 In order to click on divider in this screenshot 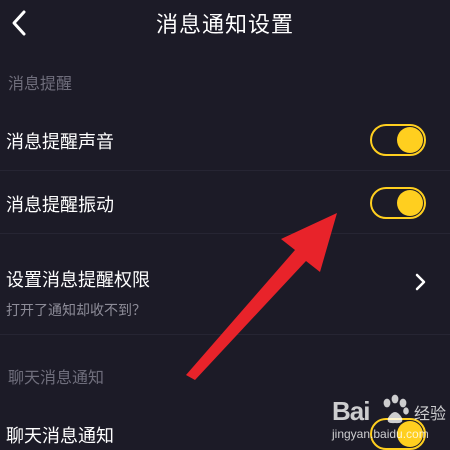, I will do `click(225, 334)`.